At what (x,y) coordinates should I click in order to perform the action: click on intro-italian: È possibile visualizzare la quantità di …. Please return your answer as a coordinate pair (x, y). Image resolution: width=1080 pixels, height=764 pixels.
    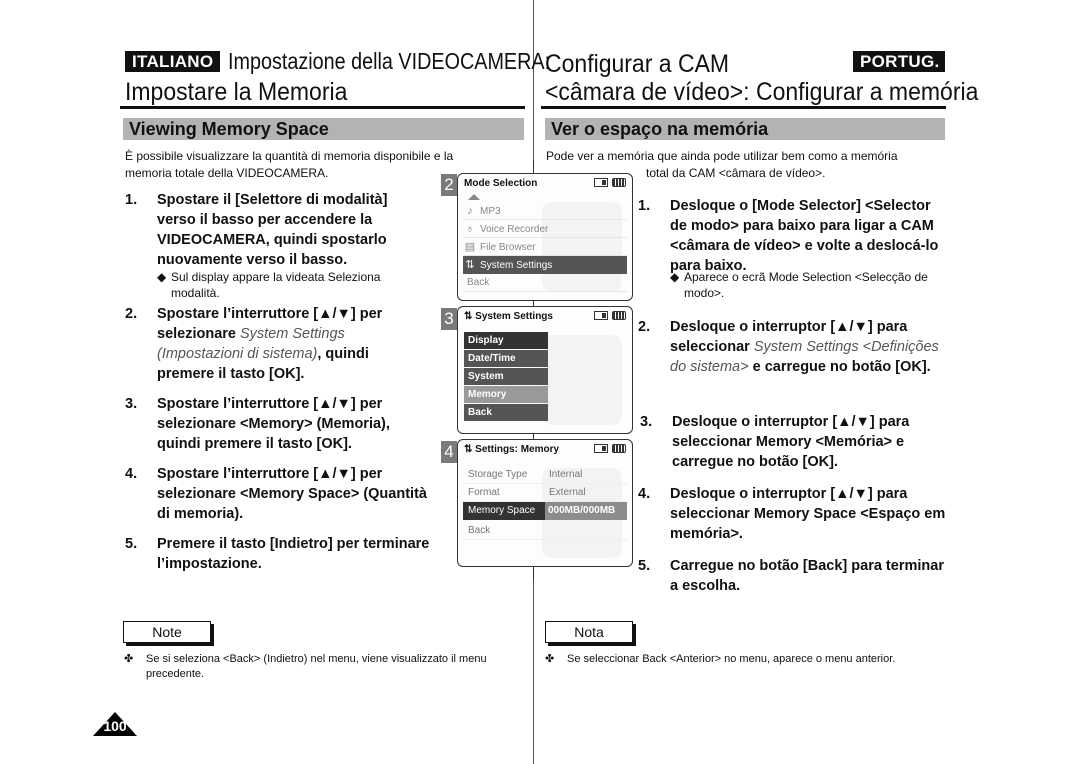
    Looking at the image, I should click on (289, 164).